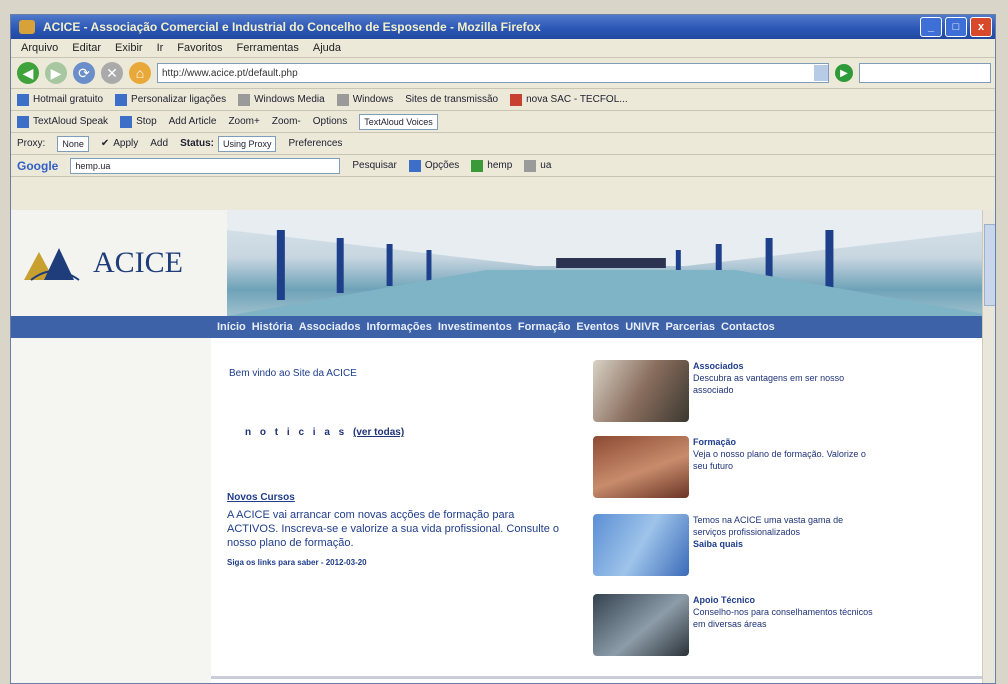 The width and height of the screenshot is (1008, 684). Describe the element at coordinates (138, 262) in the screenshot. I see `logo-text: ACICE` at that location.